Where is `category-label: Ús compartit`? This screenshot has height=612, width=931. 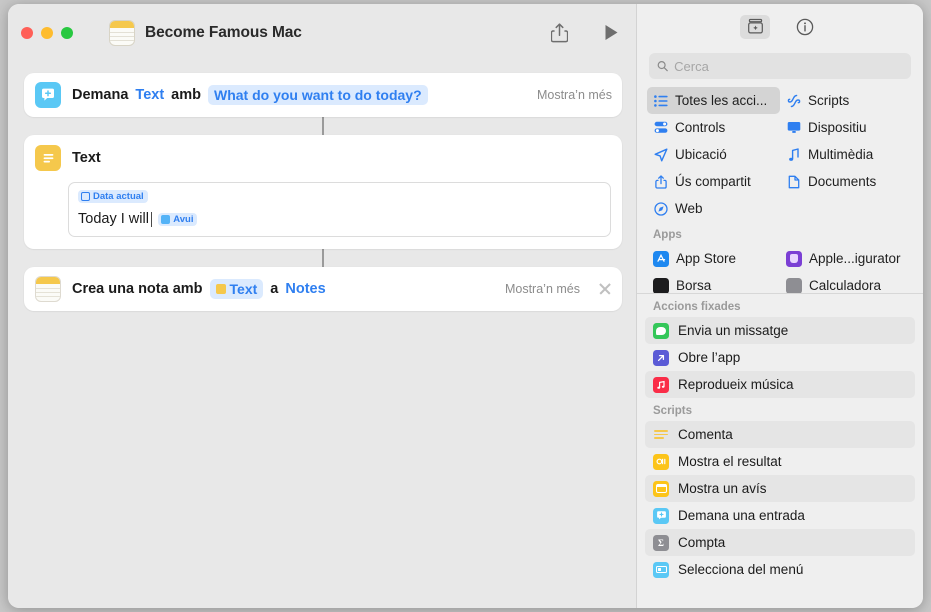
category-label: Ús compartit is located at coordinates (713, 181).